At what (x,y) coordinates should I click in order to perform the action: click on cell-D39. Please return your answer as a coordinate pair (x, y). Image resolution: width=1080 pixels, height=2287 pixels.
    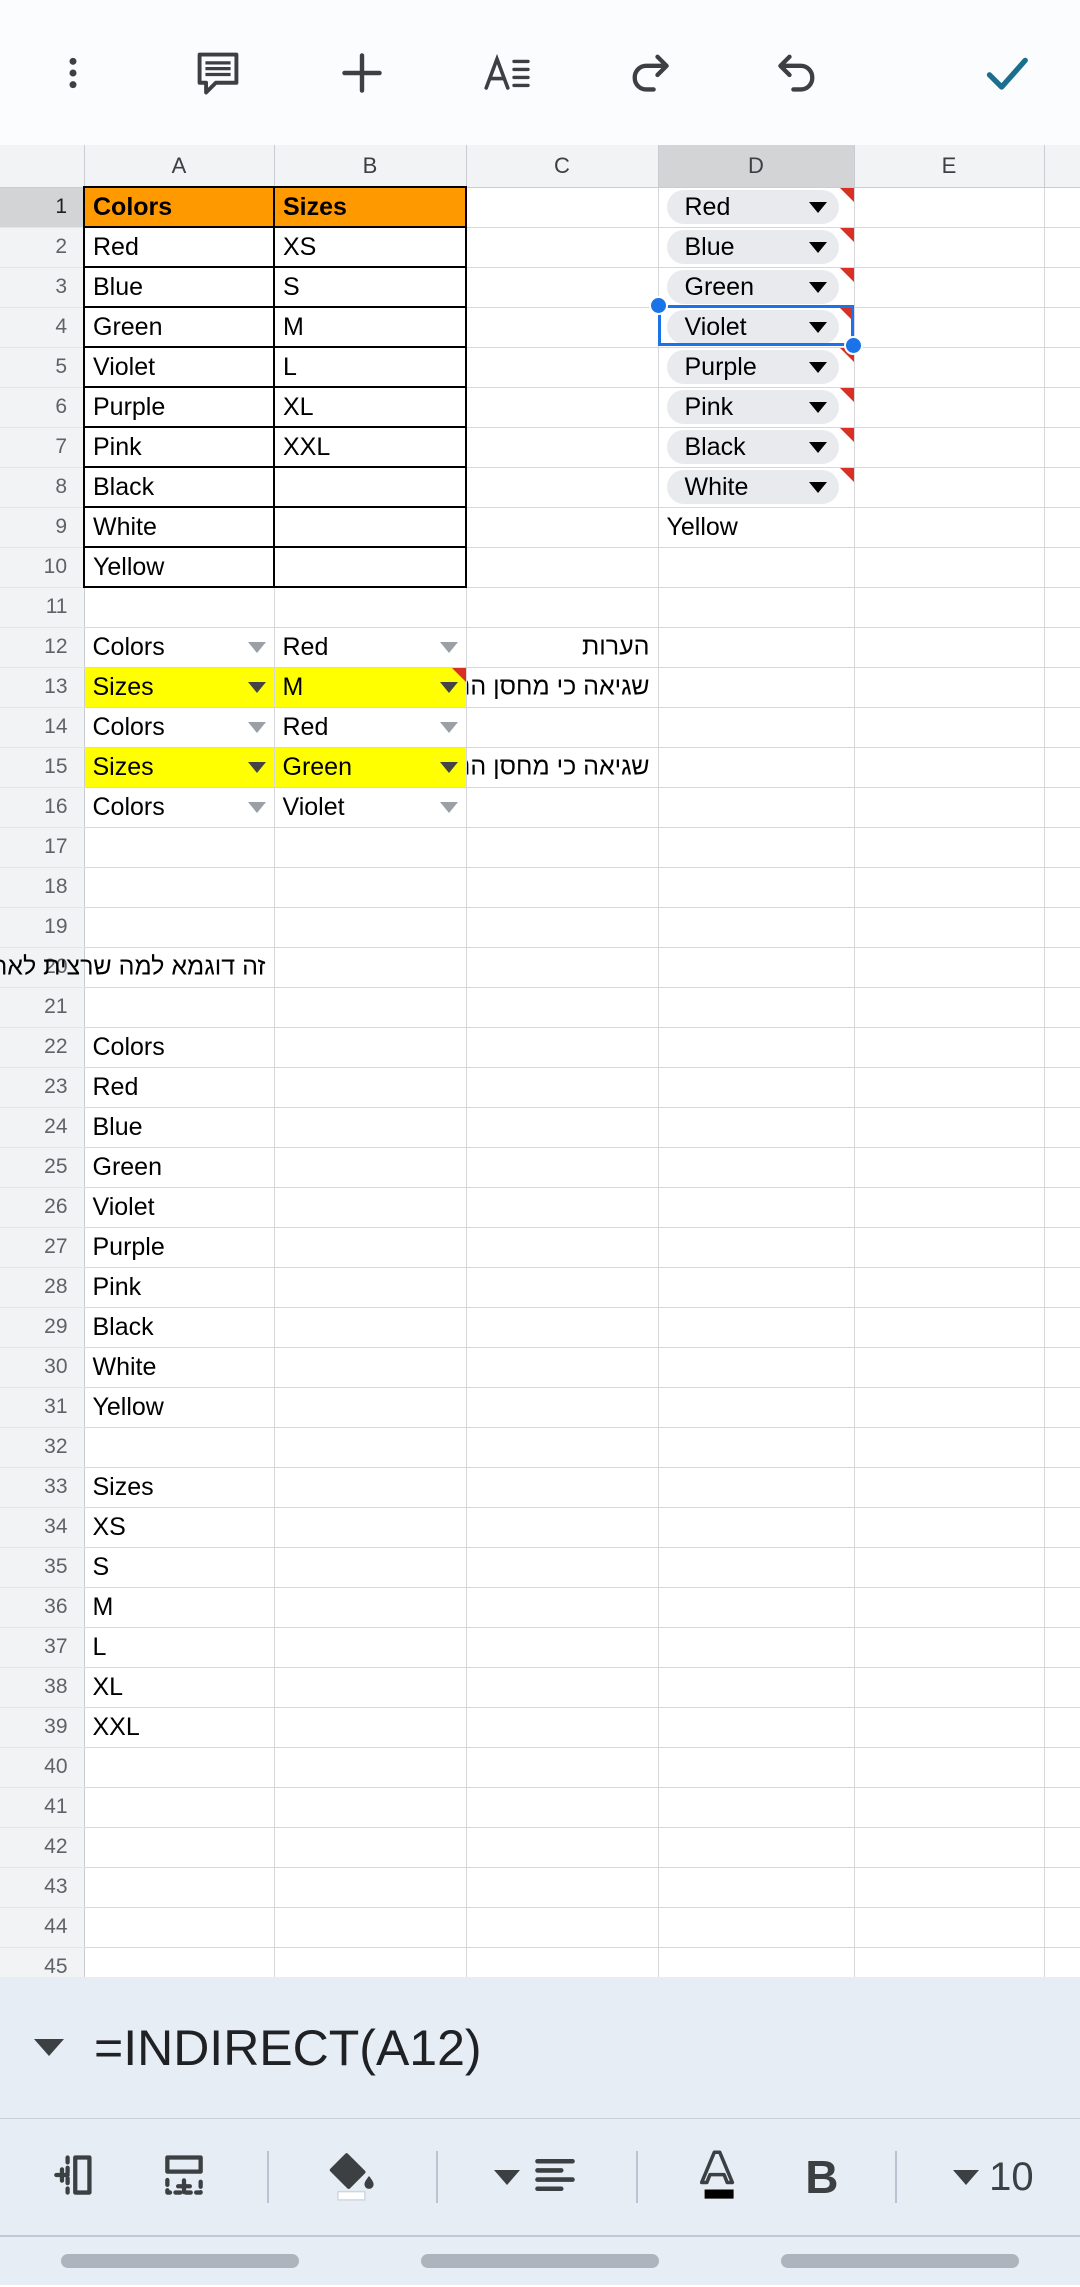
    Looking at the image, I should click on (756, 1727).